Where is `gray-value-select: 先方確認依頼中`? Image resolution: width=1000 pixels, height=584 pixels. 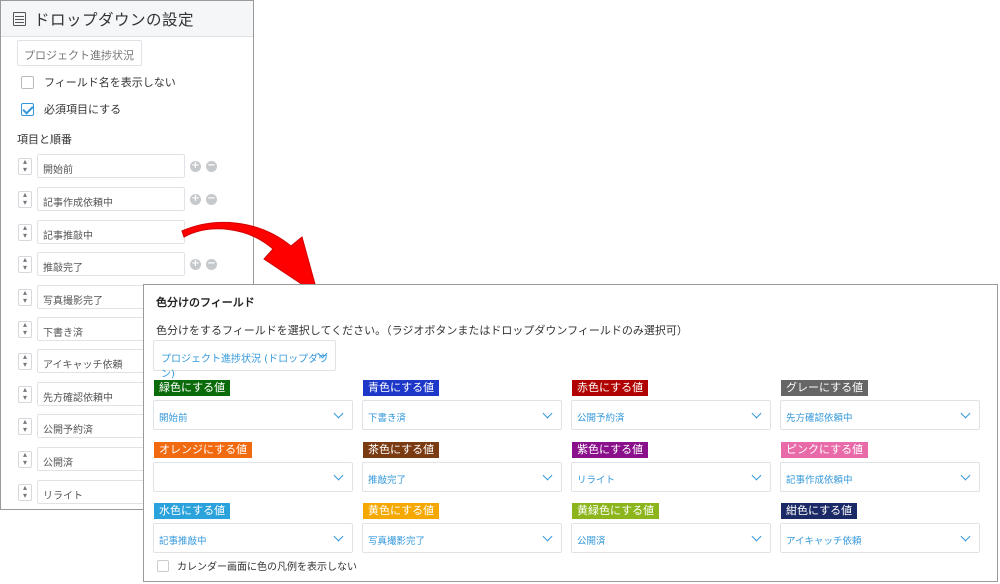 gray-value-select: 先方確認依頼中 is located at coordinates (880, 415).